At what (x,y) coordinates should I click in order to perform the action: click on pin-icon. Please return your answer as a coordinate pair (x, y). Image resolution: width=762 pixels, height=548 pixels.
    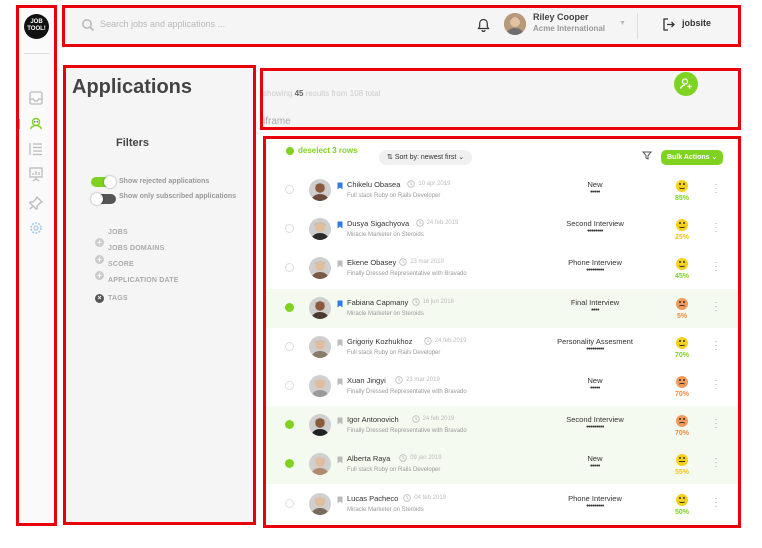
    Looking at the image, I should click on (36, 203).